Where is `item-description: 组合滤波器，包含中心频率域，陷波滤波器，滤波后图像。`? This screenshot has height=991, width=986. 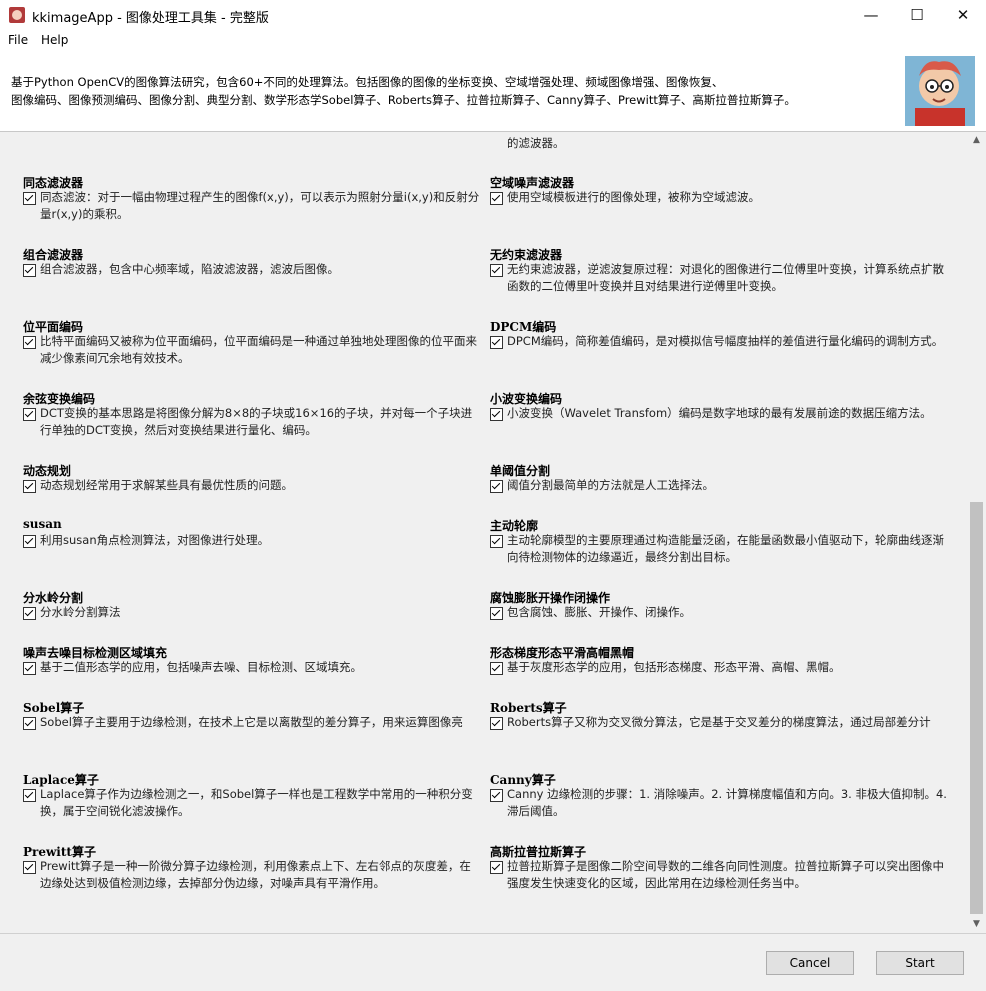 item-description: 组合滤波器，包含中心频率域，陷波滤波器，滤波后图像。 is located at coordinates (189, 269).